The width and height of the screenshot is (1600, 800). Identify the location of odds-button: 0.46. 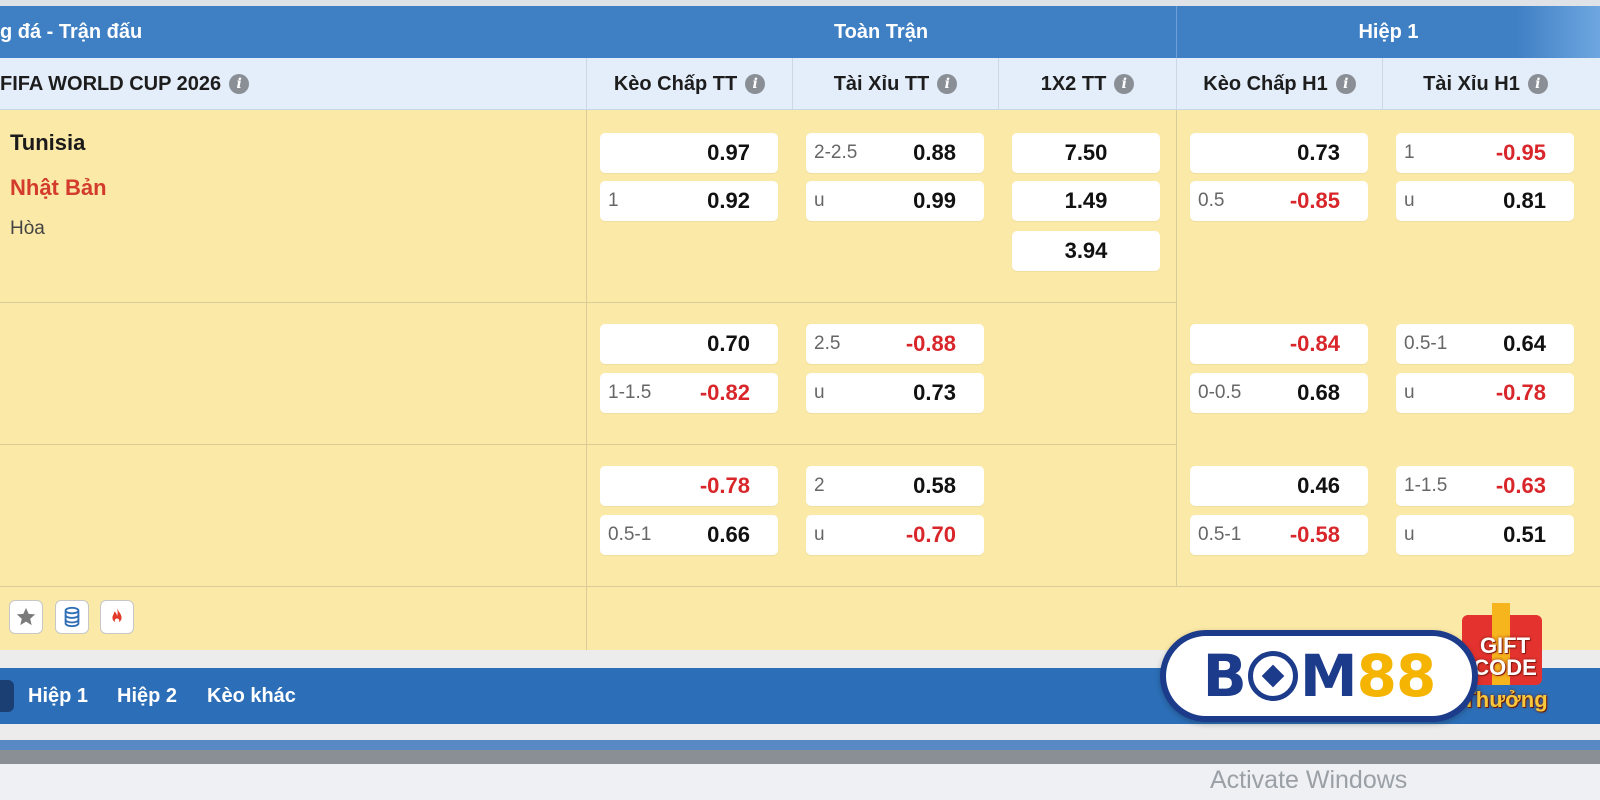
(1279, 486).